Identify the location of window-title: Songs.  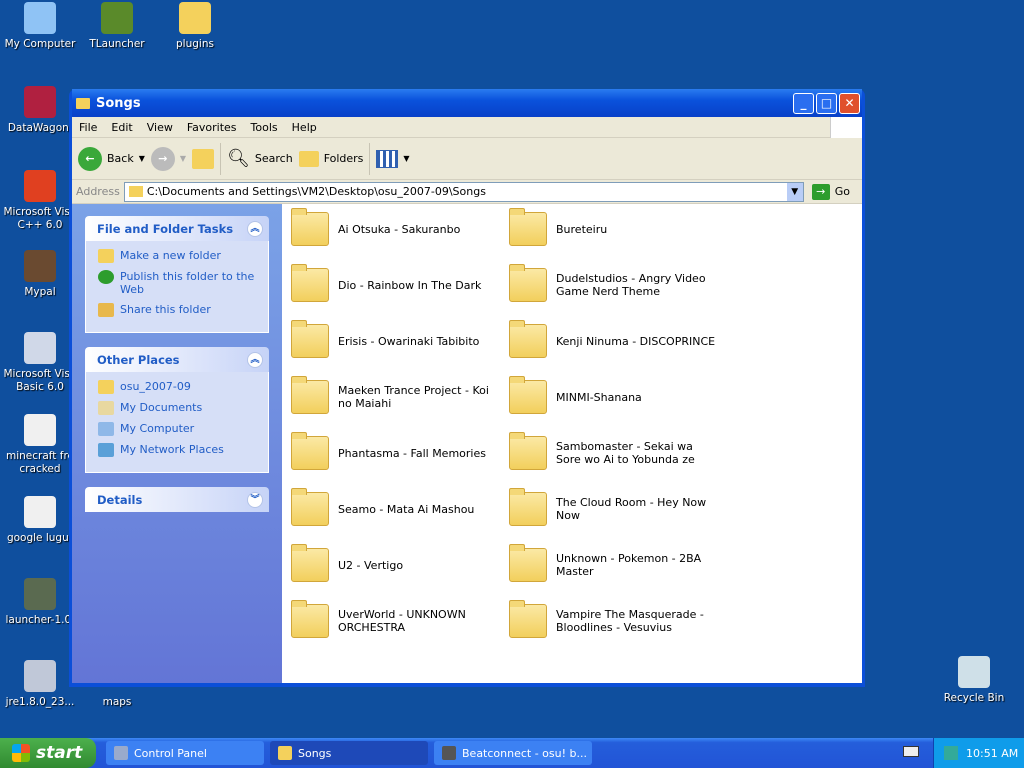
(118, 103).